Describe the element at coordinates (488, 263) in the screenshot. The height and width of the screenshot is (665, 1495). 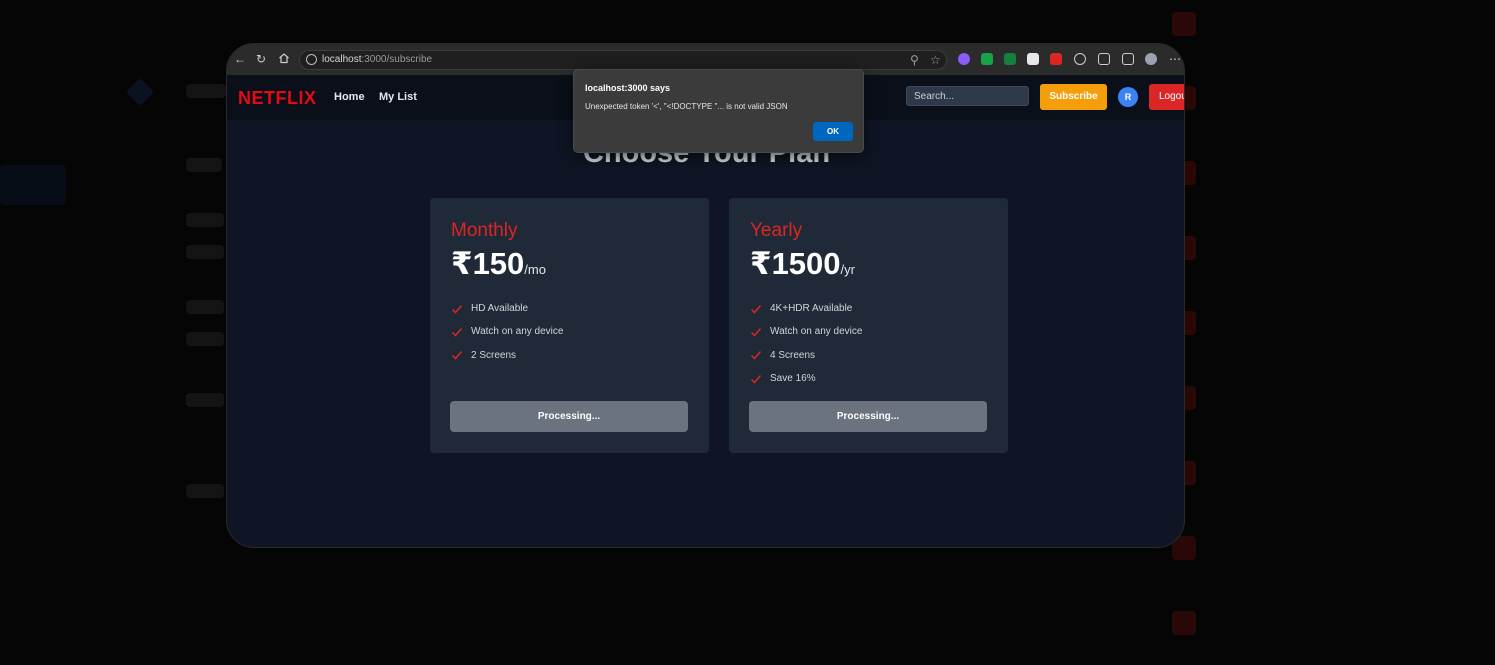
I see `plan-amount: ₹150` at that location.